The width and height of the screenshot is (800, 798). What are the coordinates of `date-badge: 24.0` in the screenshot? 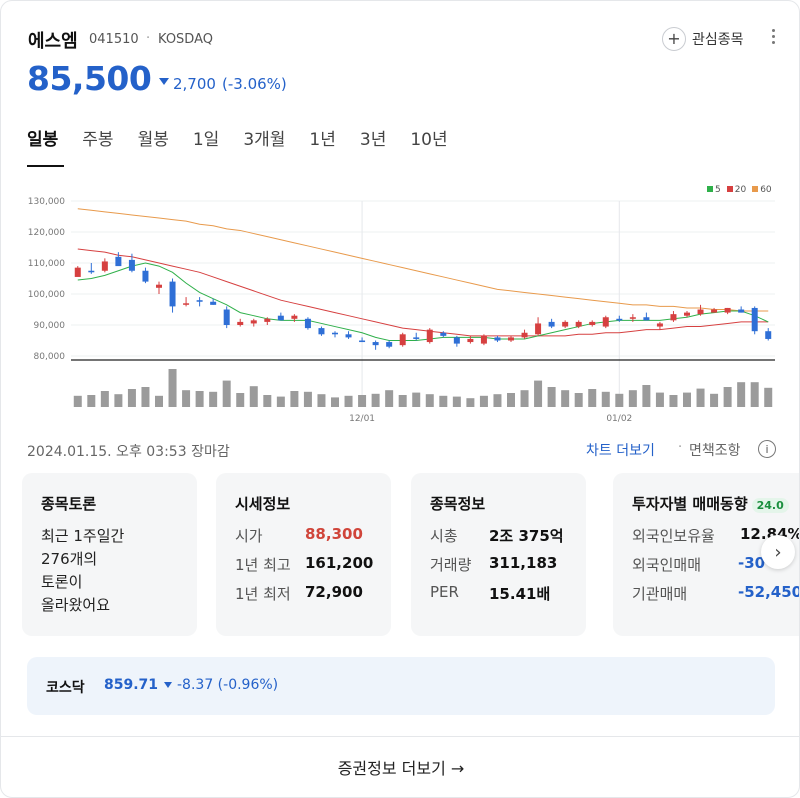 It's located at (770, 505).